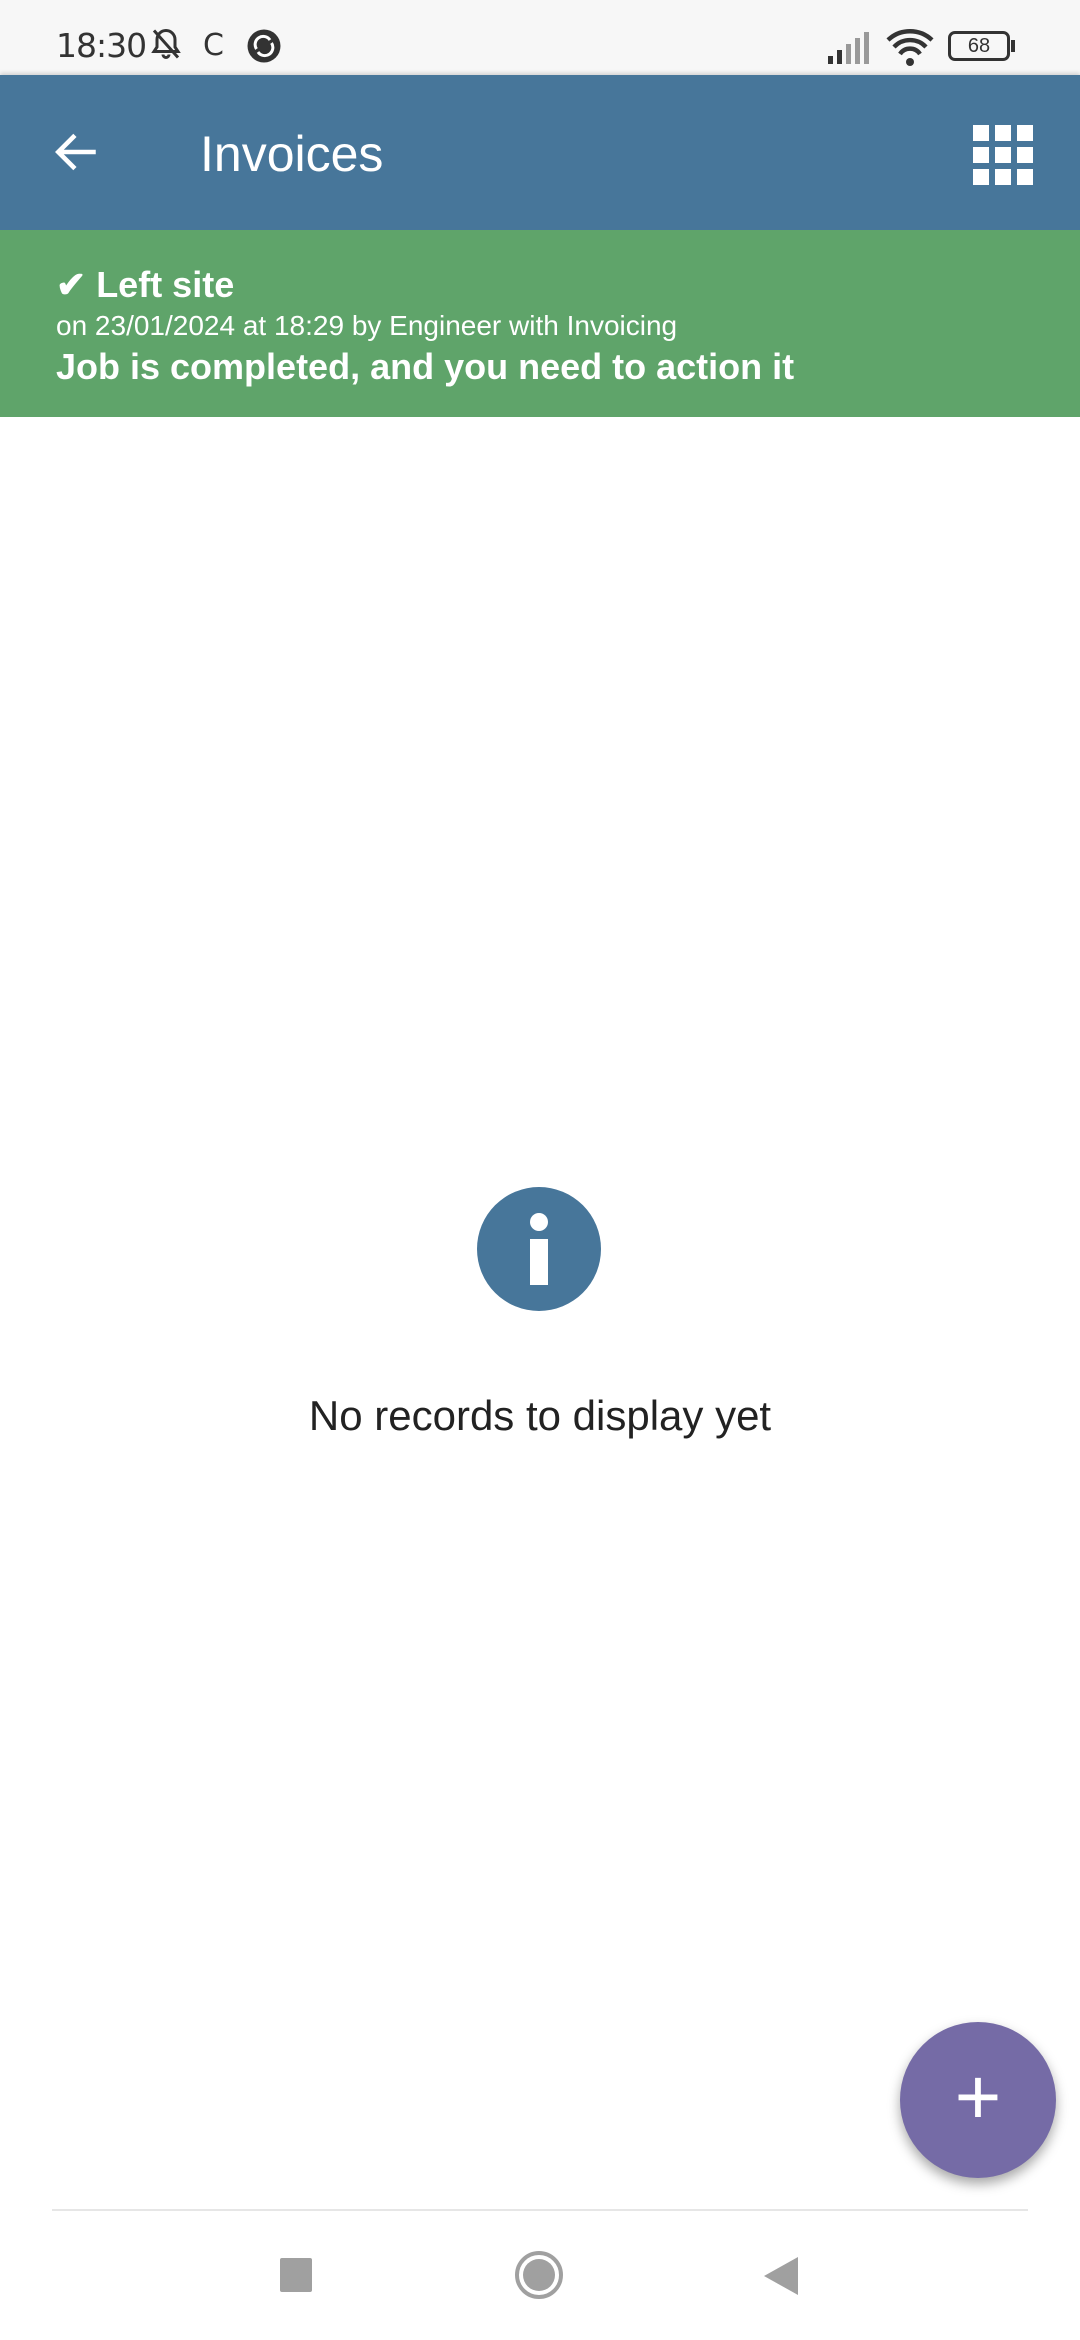  I want to click on recents-button, so click(296, 2275).